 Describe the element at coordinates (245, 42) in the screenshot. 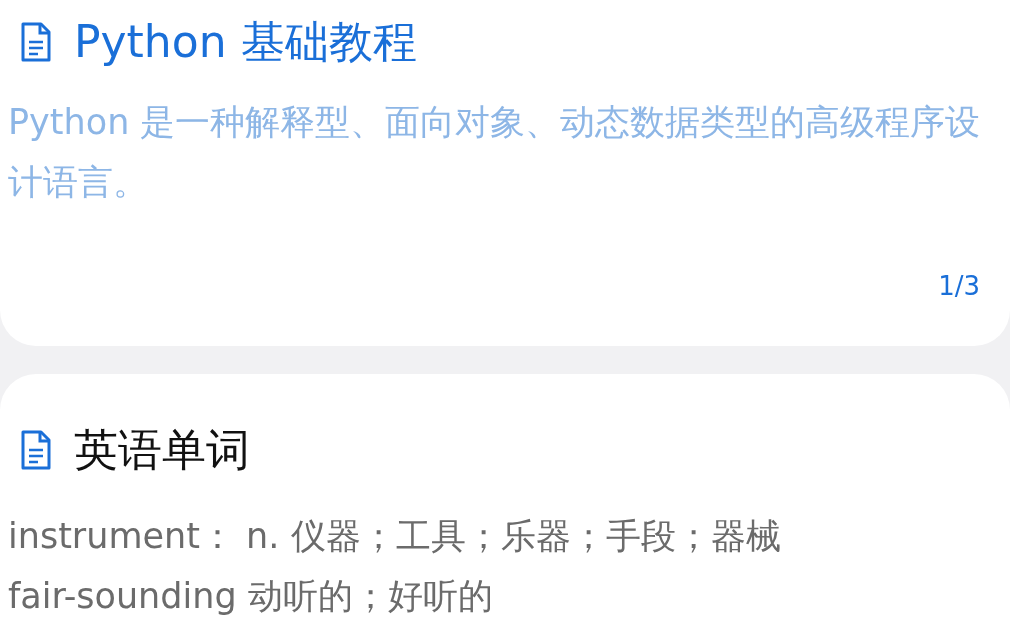

I see `card-title: Python 基础教程` at that location.